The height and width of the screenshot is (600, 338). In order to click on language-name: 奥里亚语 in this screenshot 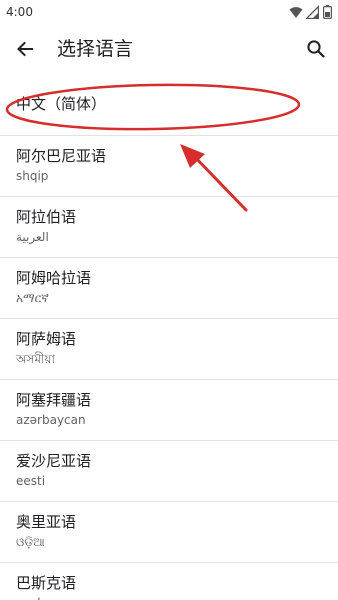, I will do `click(46, 522)`.